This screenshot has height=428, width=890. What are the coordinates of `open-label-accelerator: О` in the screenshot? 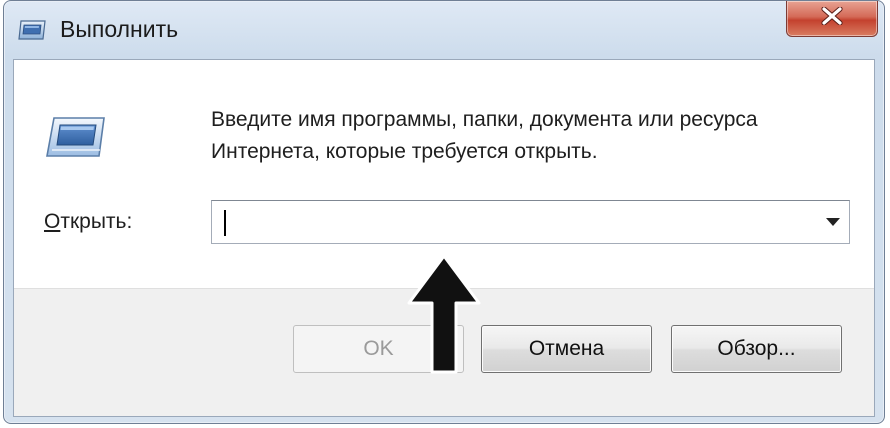 It's located at (52, 221).